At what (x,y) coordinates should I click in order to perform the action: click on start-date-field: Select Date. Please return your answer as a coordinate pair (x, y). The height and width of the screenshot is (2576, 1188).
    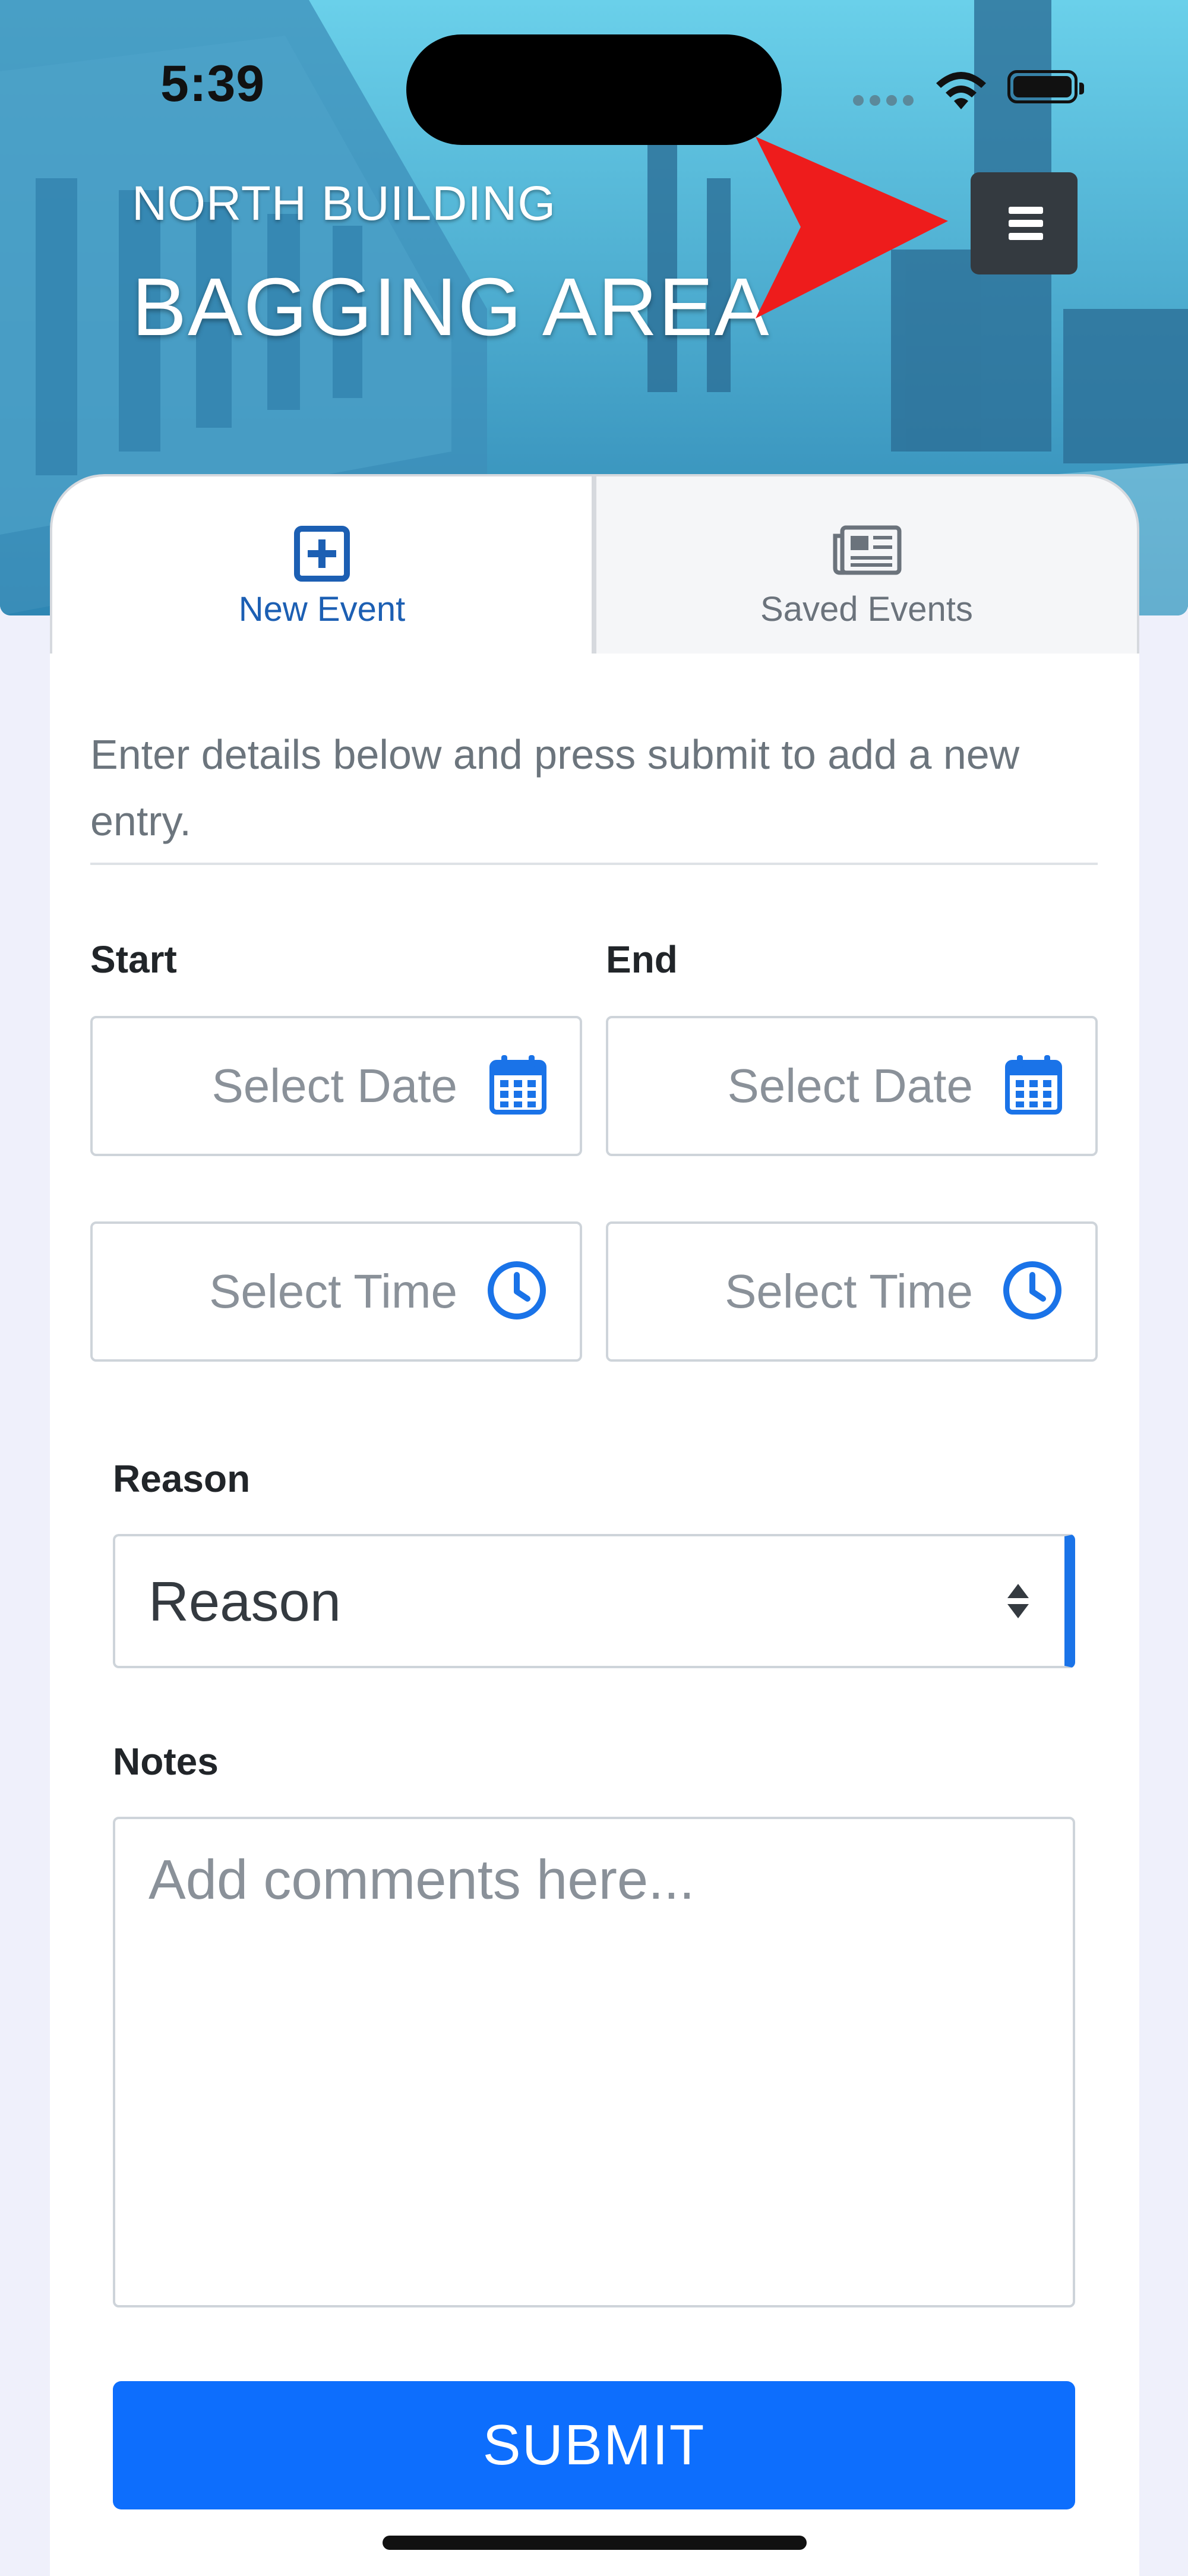
    Looking at the image, I should click on (336, 1086).